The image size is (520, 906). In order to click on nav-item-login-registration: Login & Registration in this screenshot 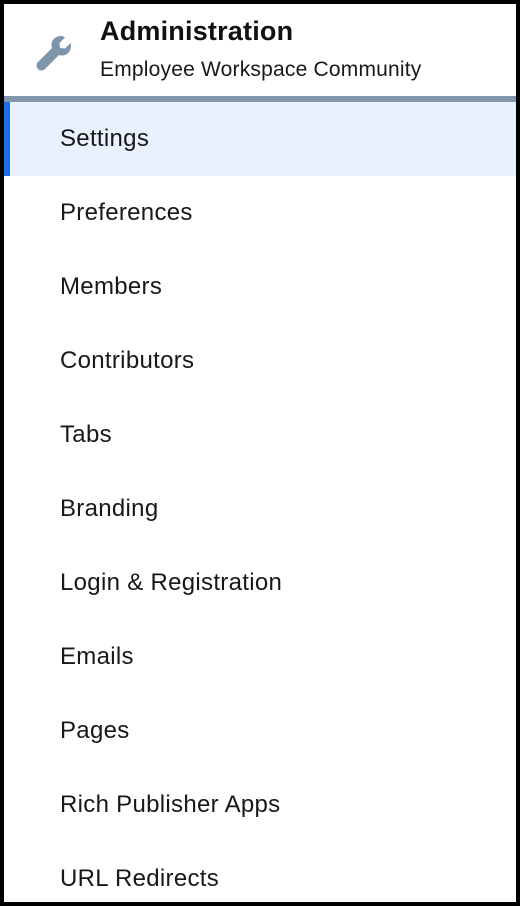, I will do `click(260, 583)`.